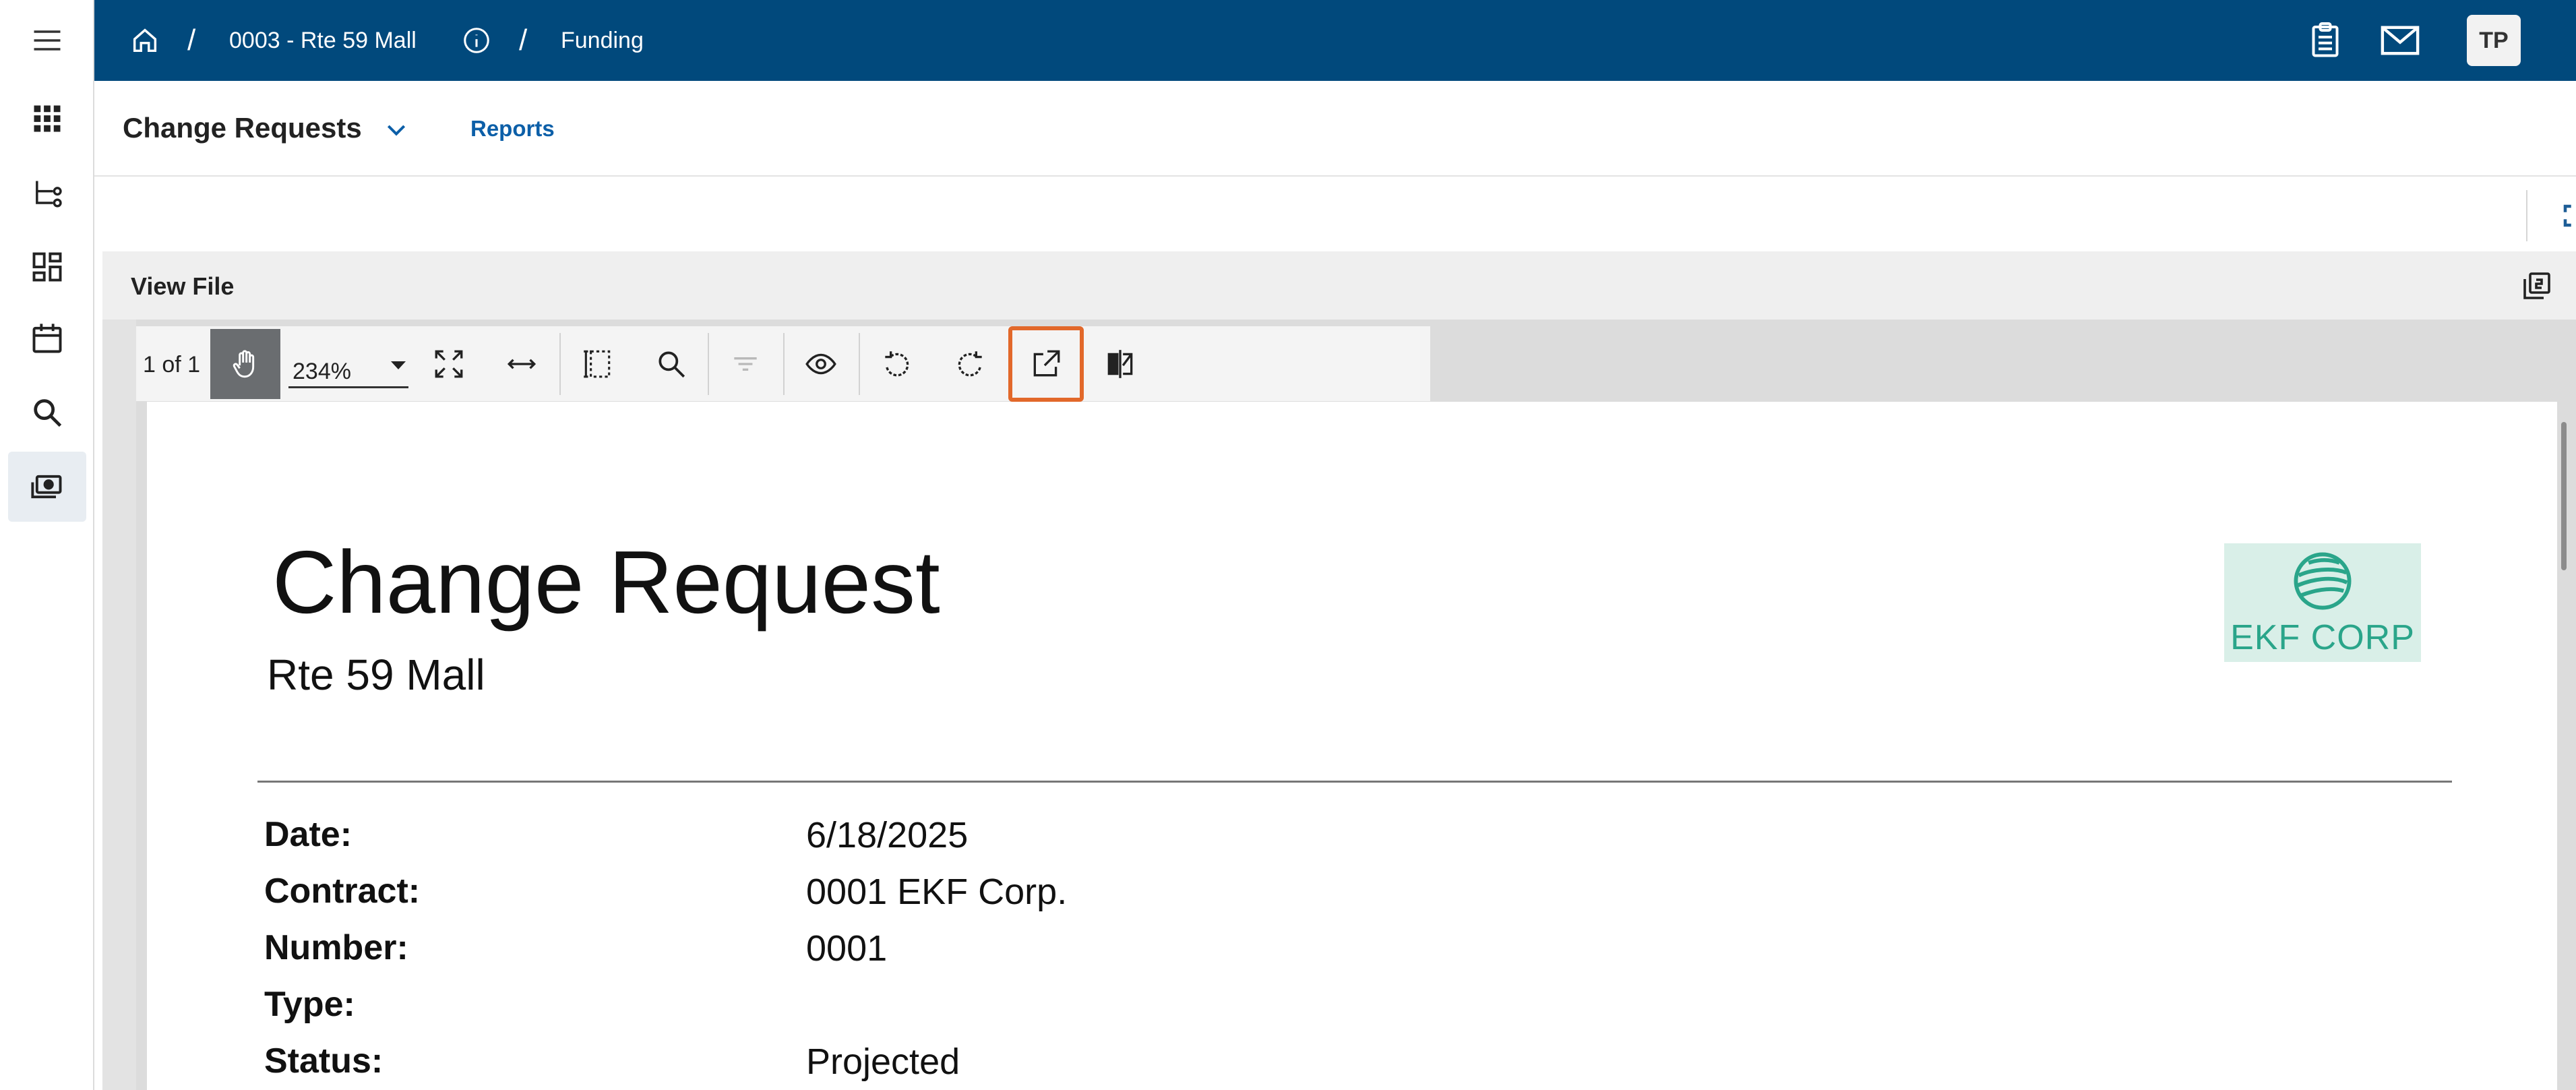  I want to click on expand-icon, so click(2567, 215).